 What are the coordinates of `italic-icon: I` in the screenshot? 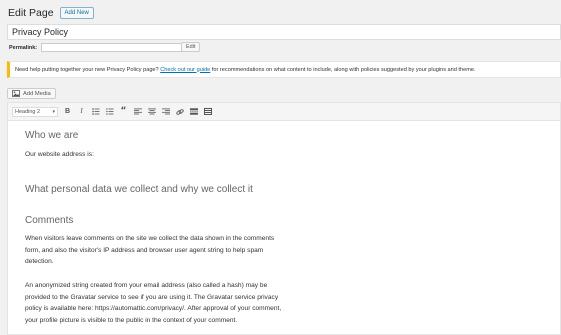 It's located at (81, 111).